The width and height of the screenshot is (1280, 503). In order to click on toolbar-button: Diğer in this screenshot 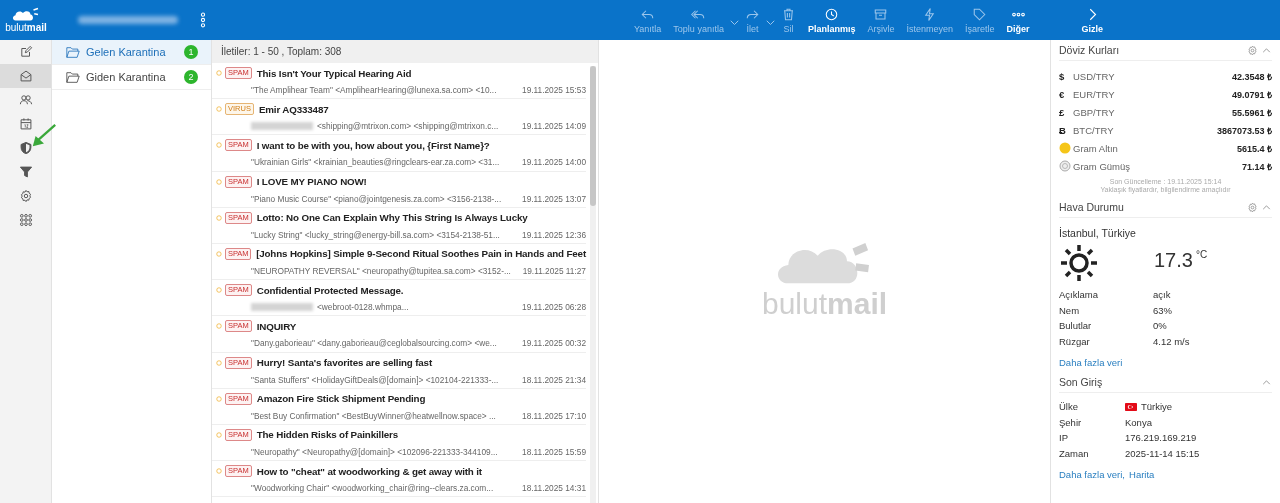, I will do `click(1018, 20)`.